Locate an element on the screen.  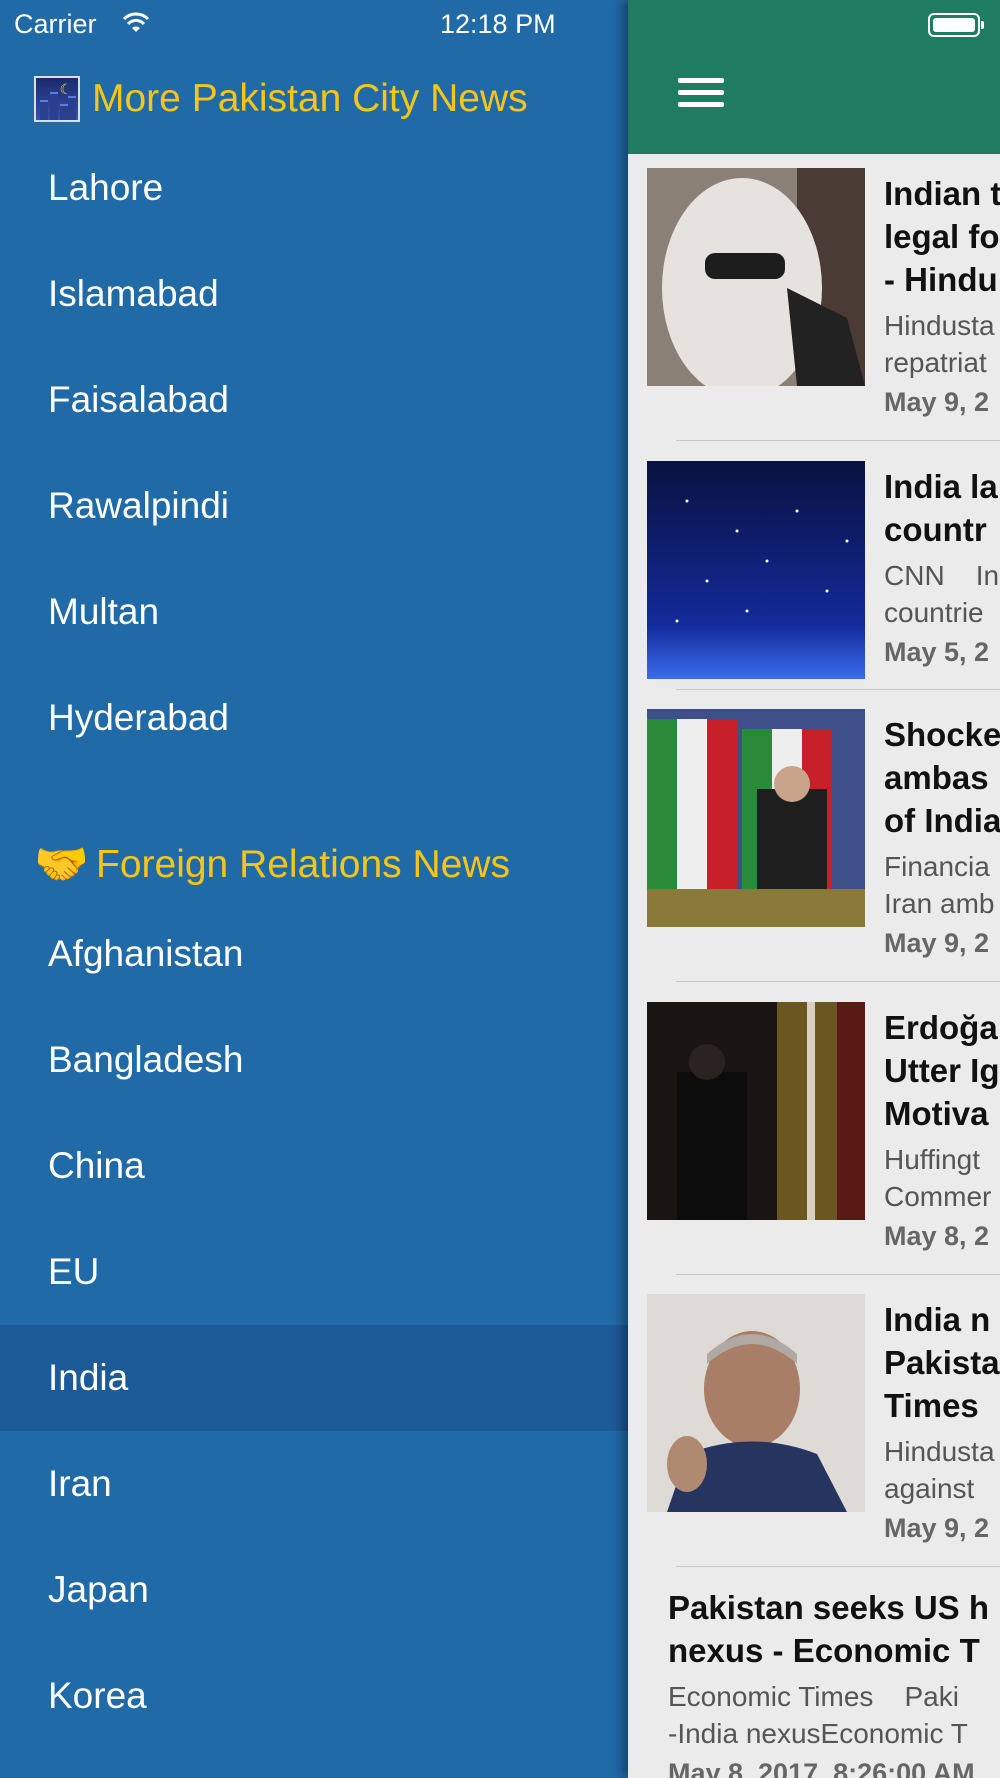
section-header-foreign-relations: 🤝 Foreign Relations News is located at coordinates (272, 865).